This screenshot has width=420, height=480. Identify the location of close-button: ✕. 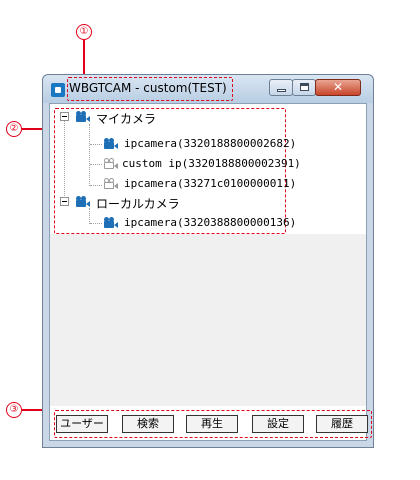
(338, 87).